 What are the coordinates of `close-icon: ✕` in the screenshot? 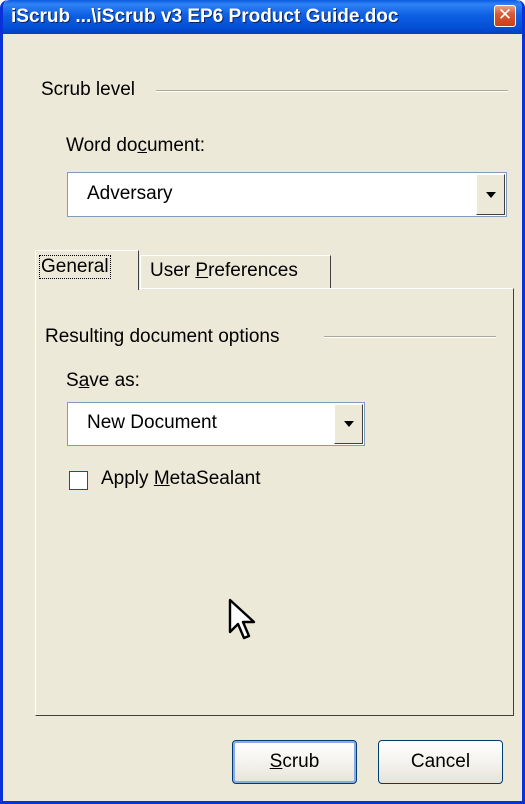 It's located at (505, 15).